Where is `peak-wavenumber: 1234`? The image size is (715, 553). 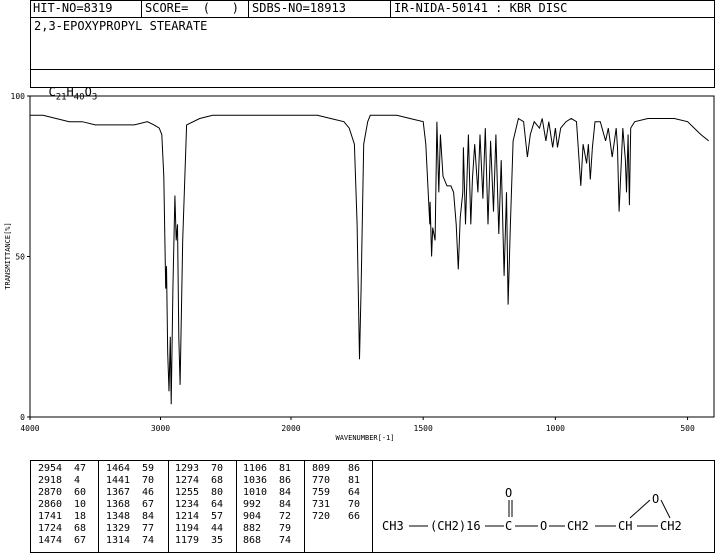
peak-wavenumber: 1234 is located at coordinates (187, 504).